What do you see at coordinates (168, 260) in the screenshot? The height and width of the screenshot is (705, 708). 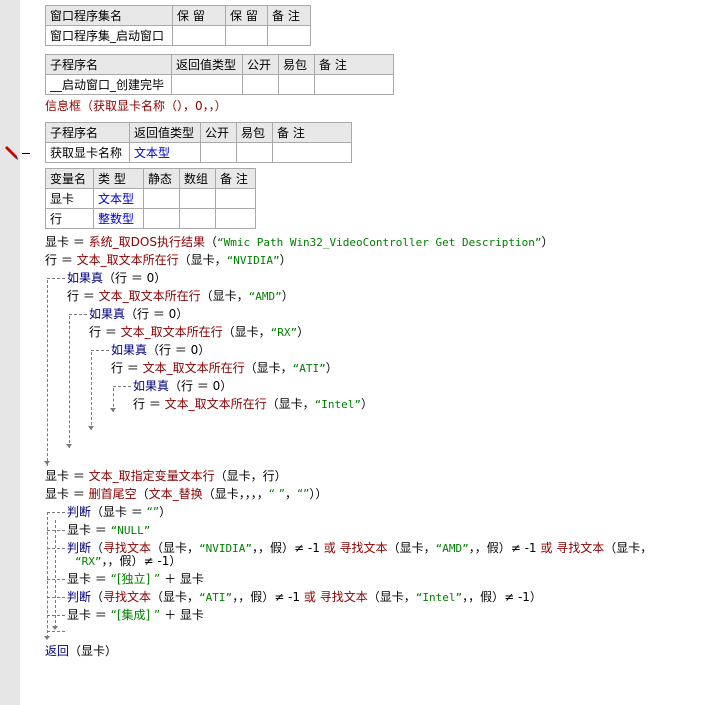 I see `code-line: 行 ＝ 文本_取文本所在行（显卡，“NVIDIA”）` at bounding box center [168, 260].